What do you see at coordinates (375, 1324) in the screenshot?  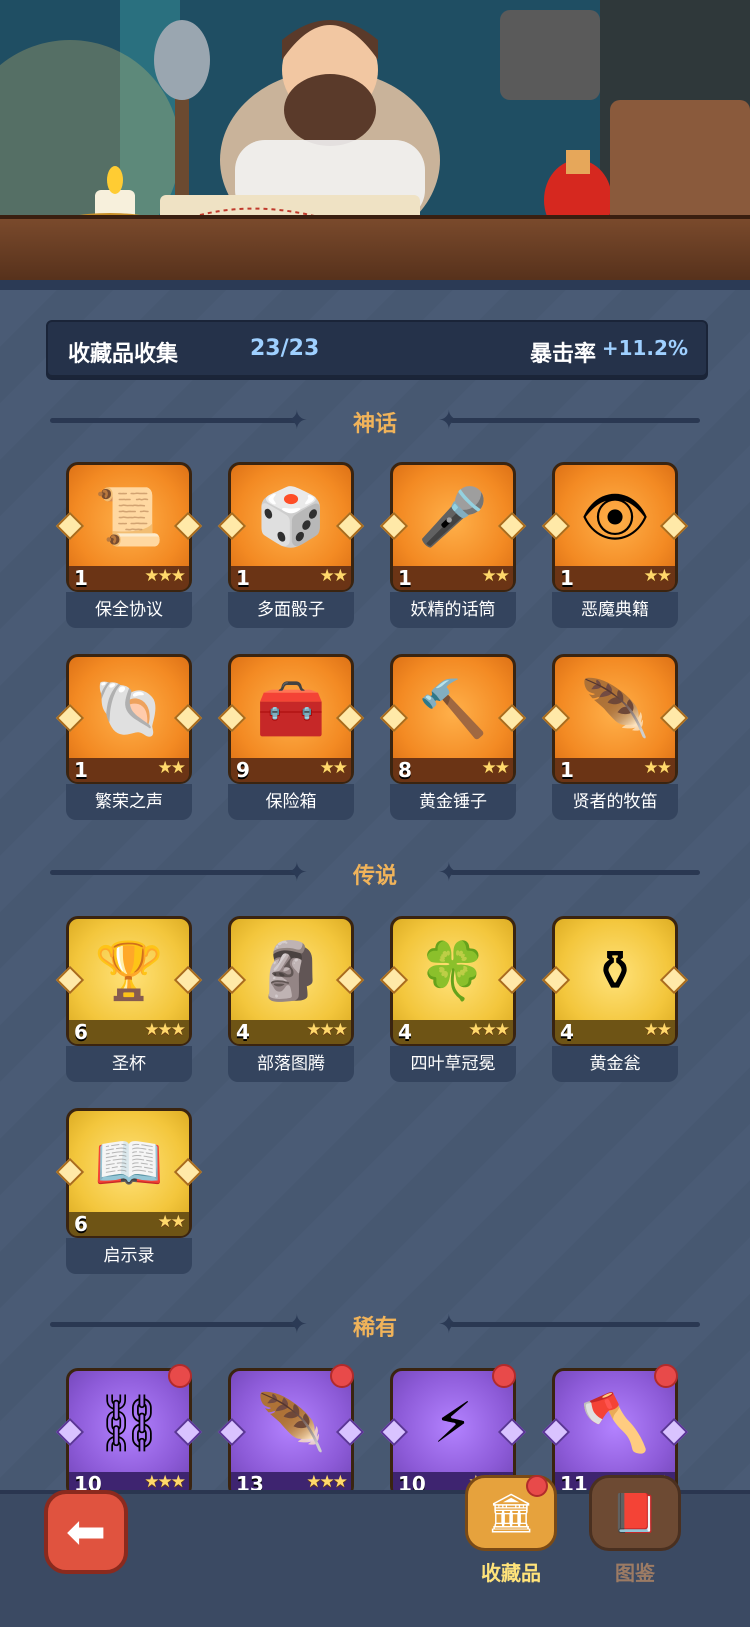 I see `section-divider-rare: ✦ 稀有 ✦` at bounding box center [375, 1324].